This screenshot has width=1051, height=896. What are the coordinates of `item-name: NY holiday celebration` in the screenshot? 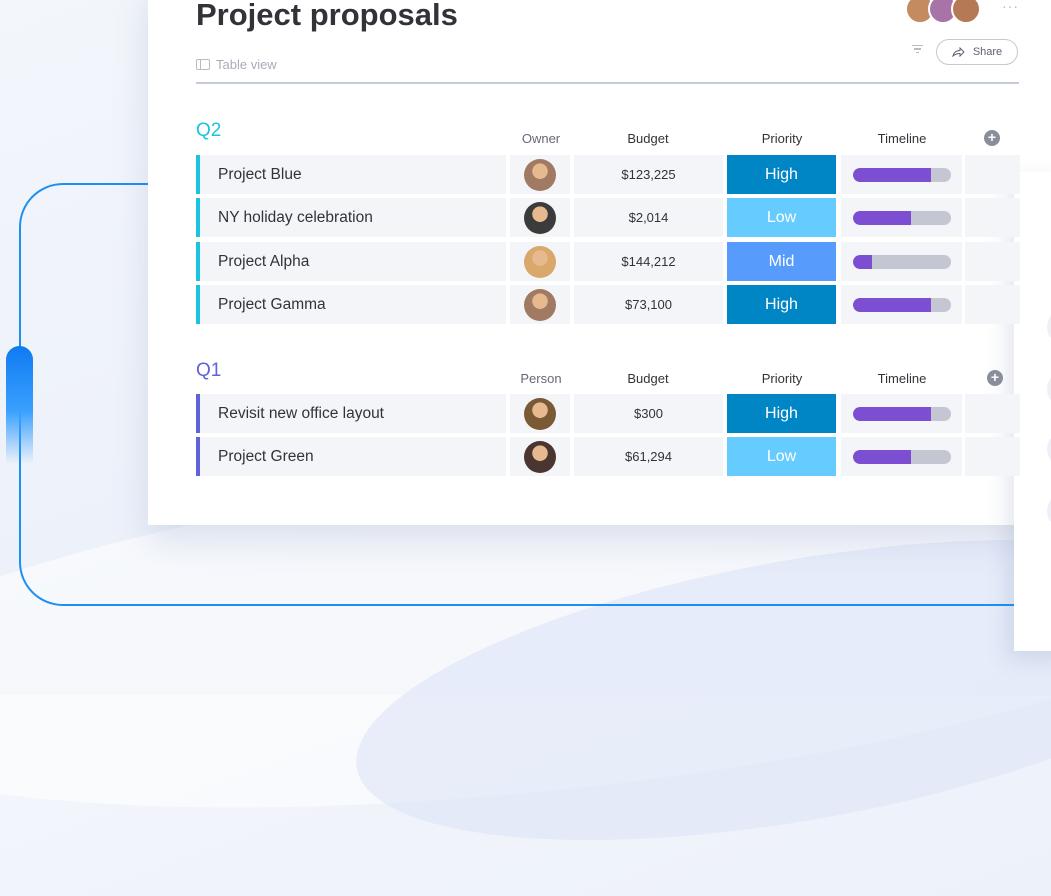 It's located at (351, 217).